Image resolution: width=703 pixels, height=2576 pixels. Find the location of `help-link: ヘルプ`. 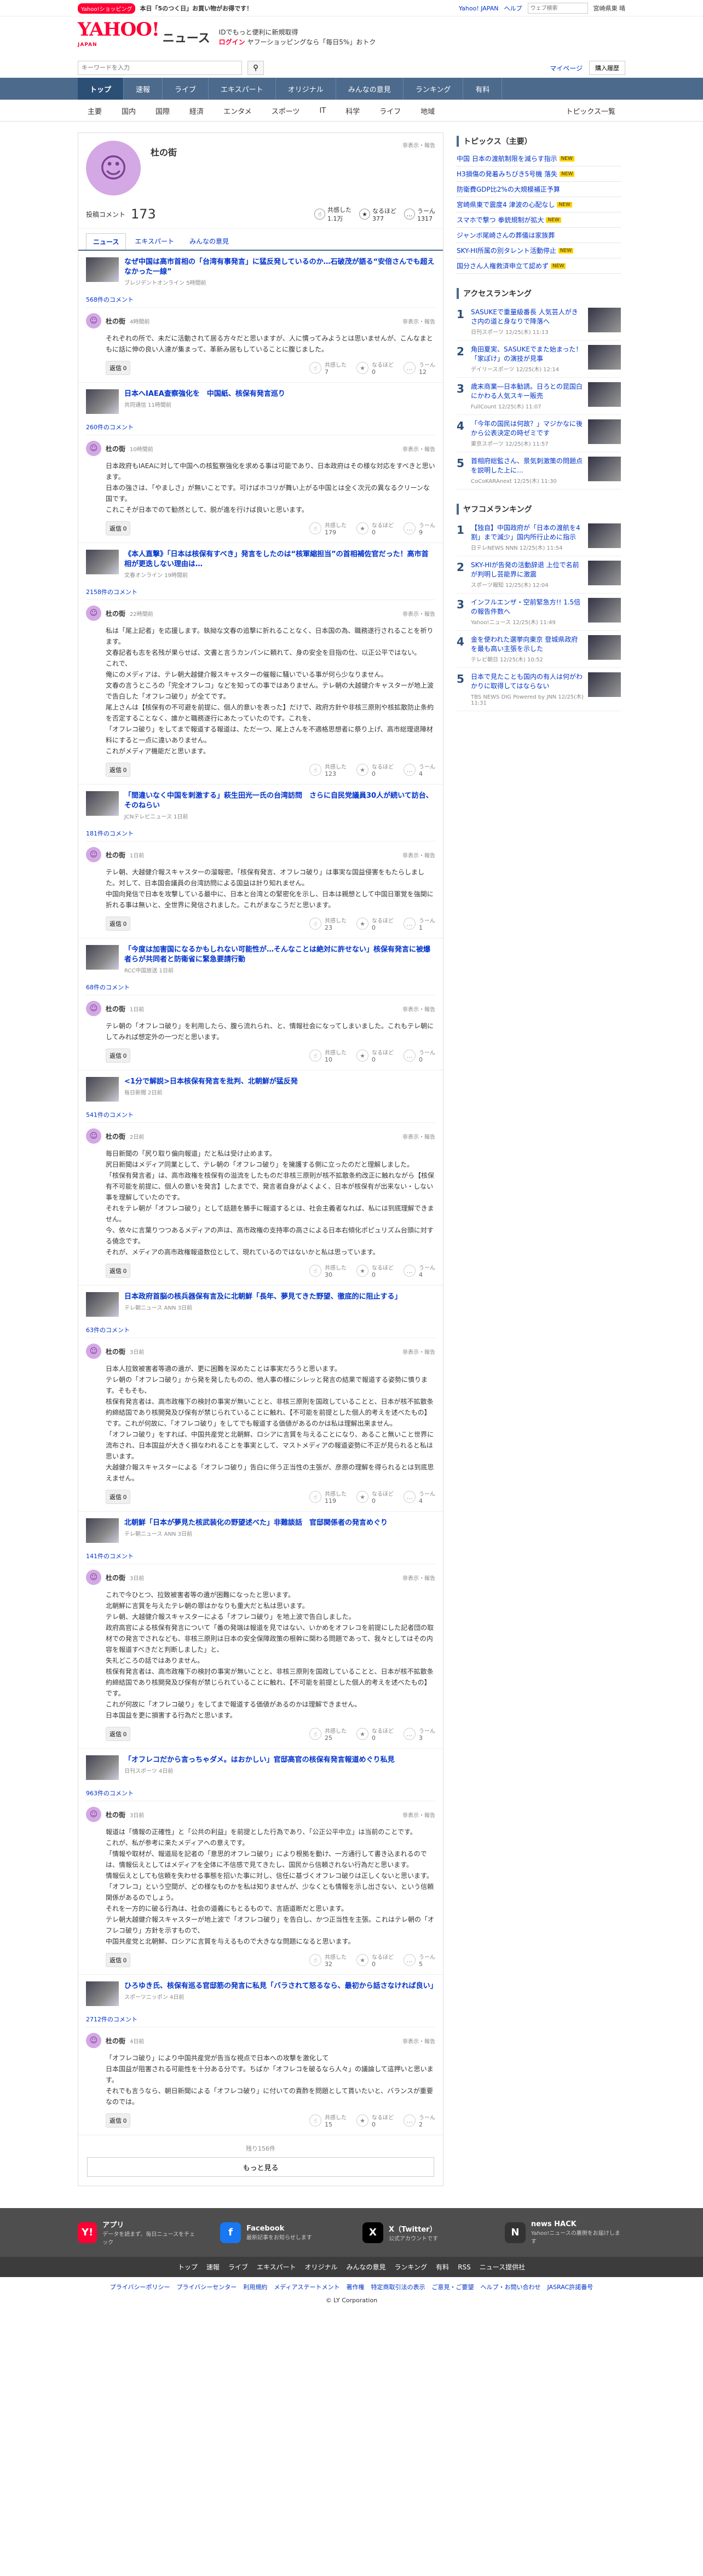

help-link: ヘルプ is located at coordinates (513, 8).